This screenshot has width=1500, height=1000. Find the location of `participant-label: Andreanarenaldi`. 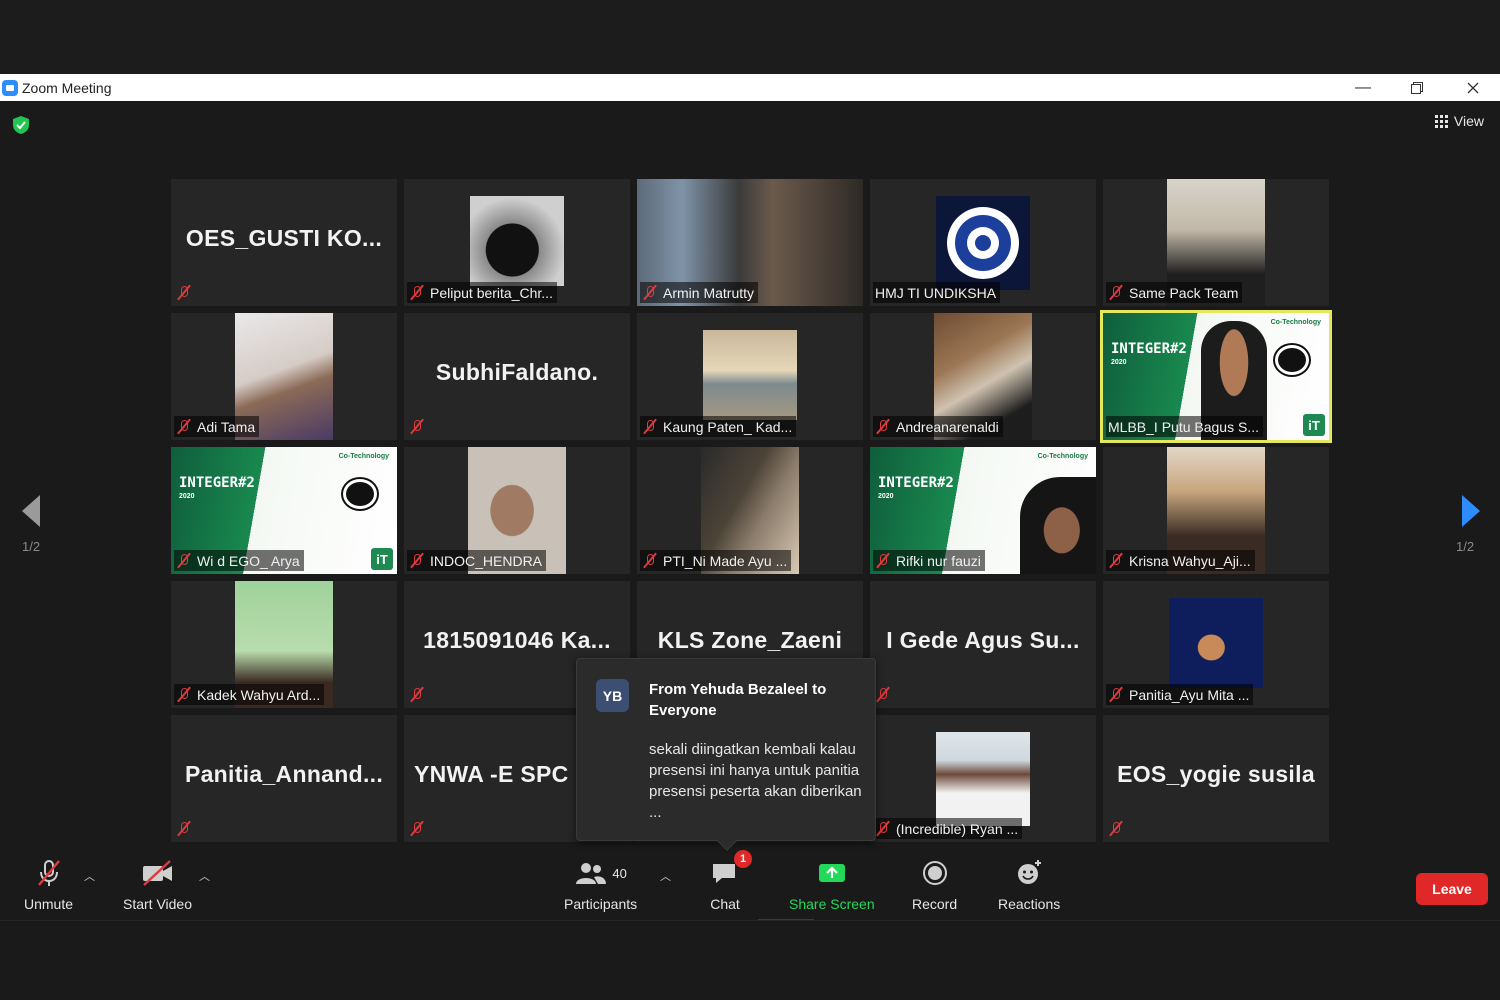

participant-label: Andreanarenaldi is located at coordinates (938, 426).